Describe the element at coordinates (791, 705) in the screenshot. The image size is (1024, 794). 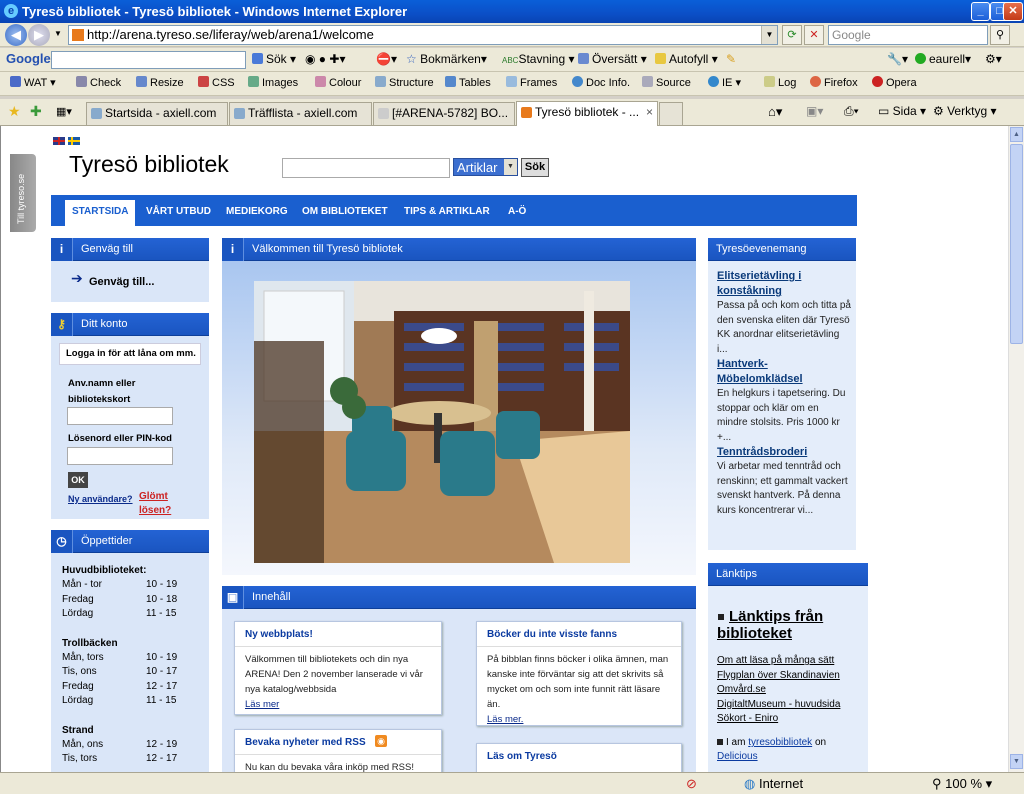
I see `link-tip-item: DigitaltMuseum - huvudsida` at that location.